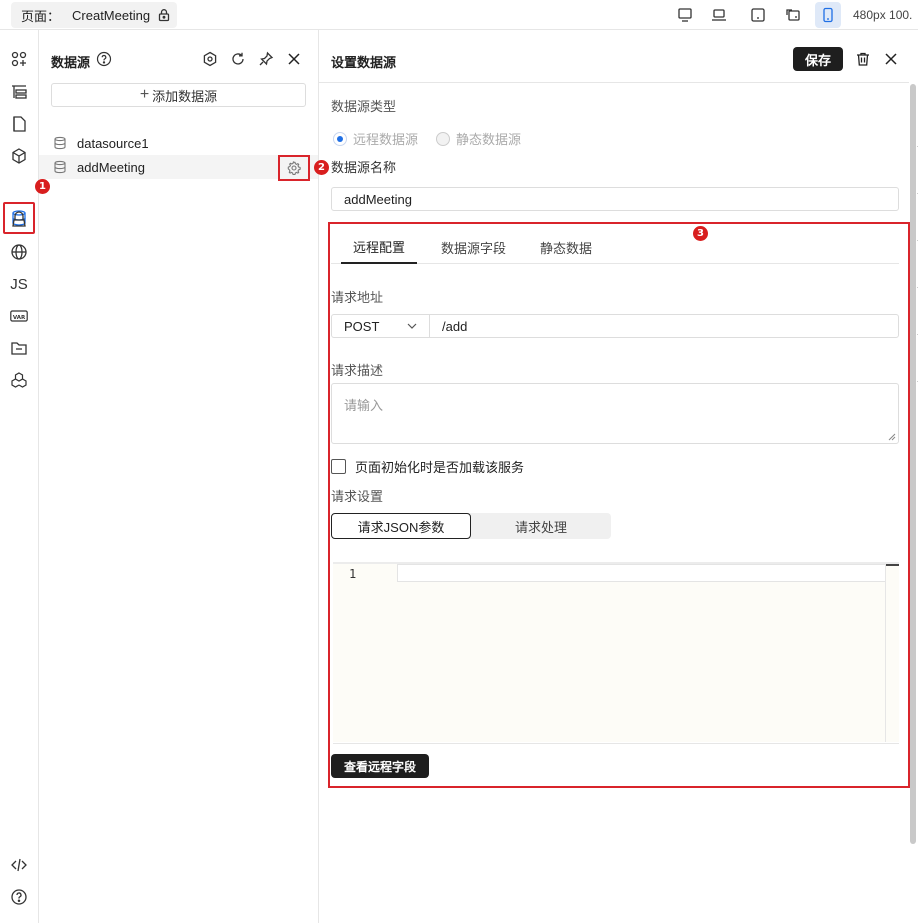 The height and width of the screenshot is (923, 918). I want to click on rail-help-button, so click(19, 897).